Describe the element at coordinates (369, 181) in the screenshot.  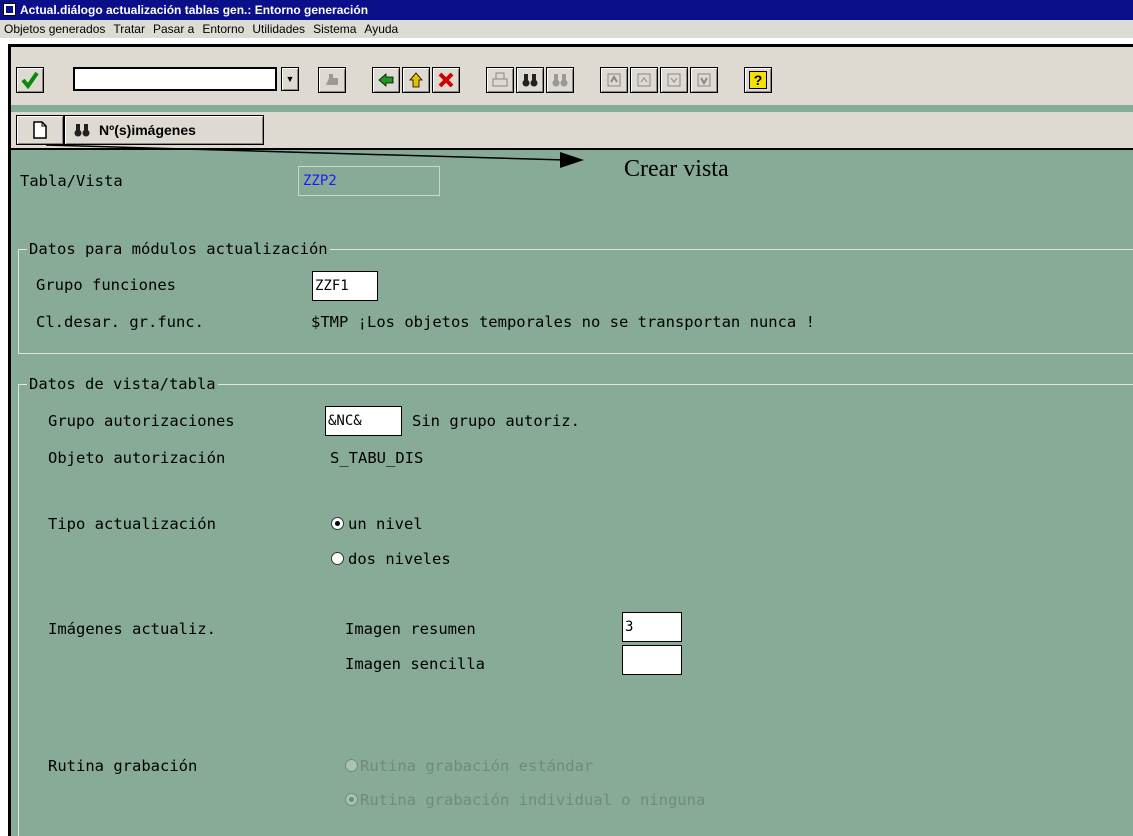
I see `table-view-value: ZZP2` at that location.